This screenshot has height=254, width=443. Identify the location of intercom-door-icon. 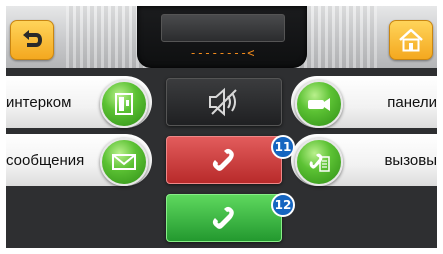
(124, 104).